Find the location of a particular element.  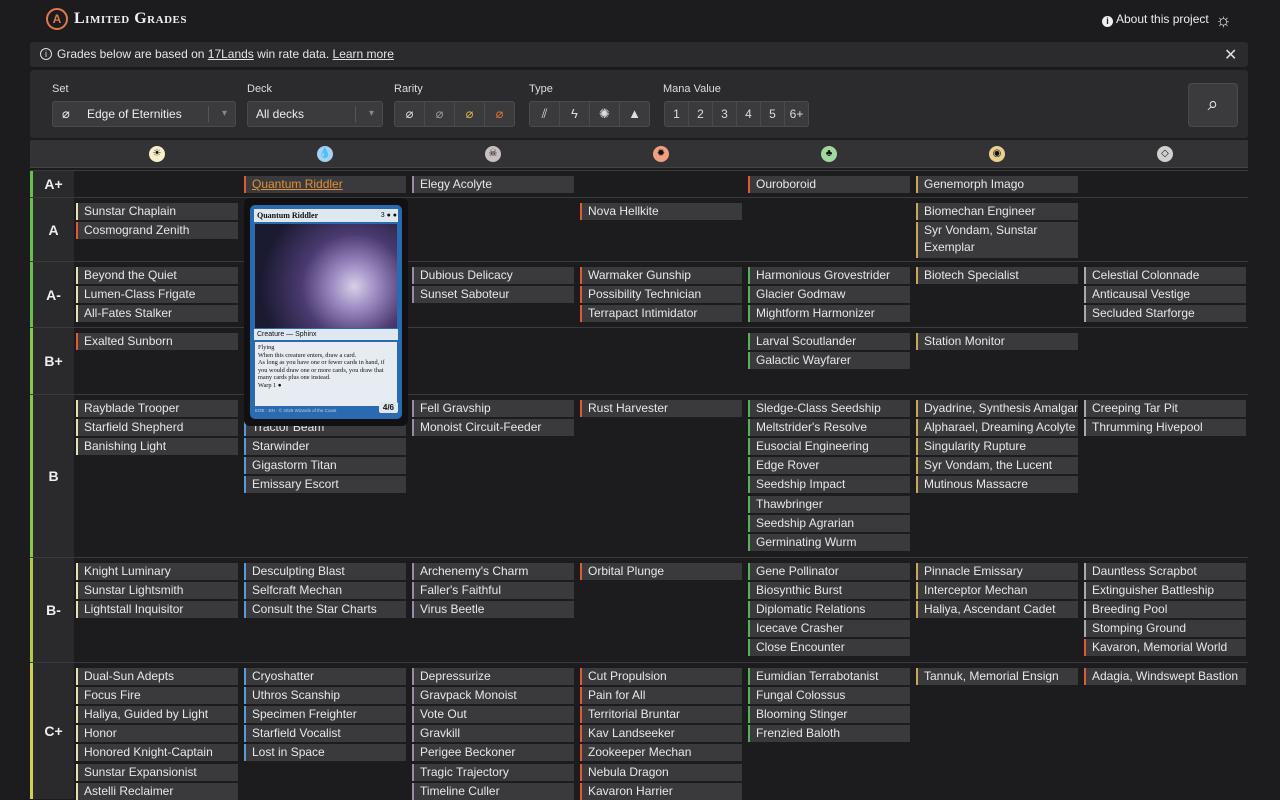

card-item: Station Monitor is located at coordinates (997, 341).